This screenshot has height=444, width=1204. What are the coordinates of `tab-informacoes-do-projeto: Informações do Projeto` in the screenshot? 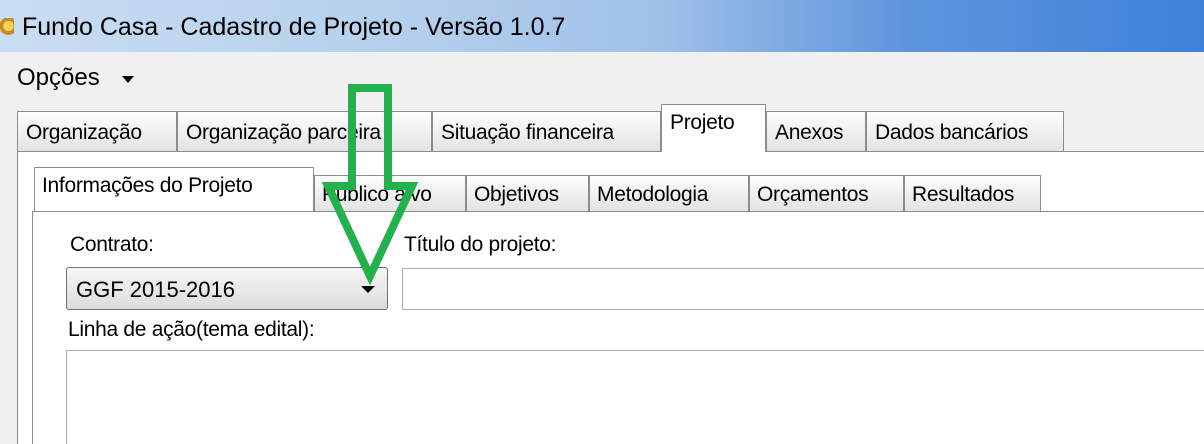 It's located at (174, 189).